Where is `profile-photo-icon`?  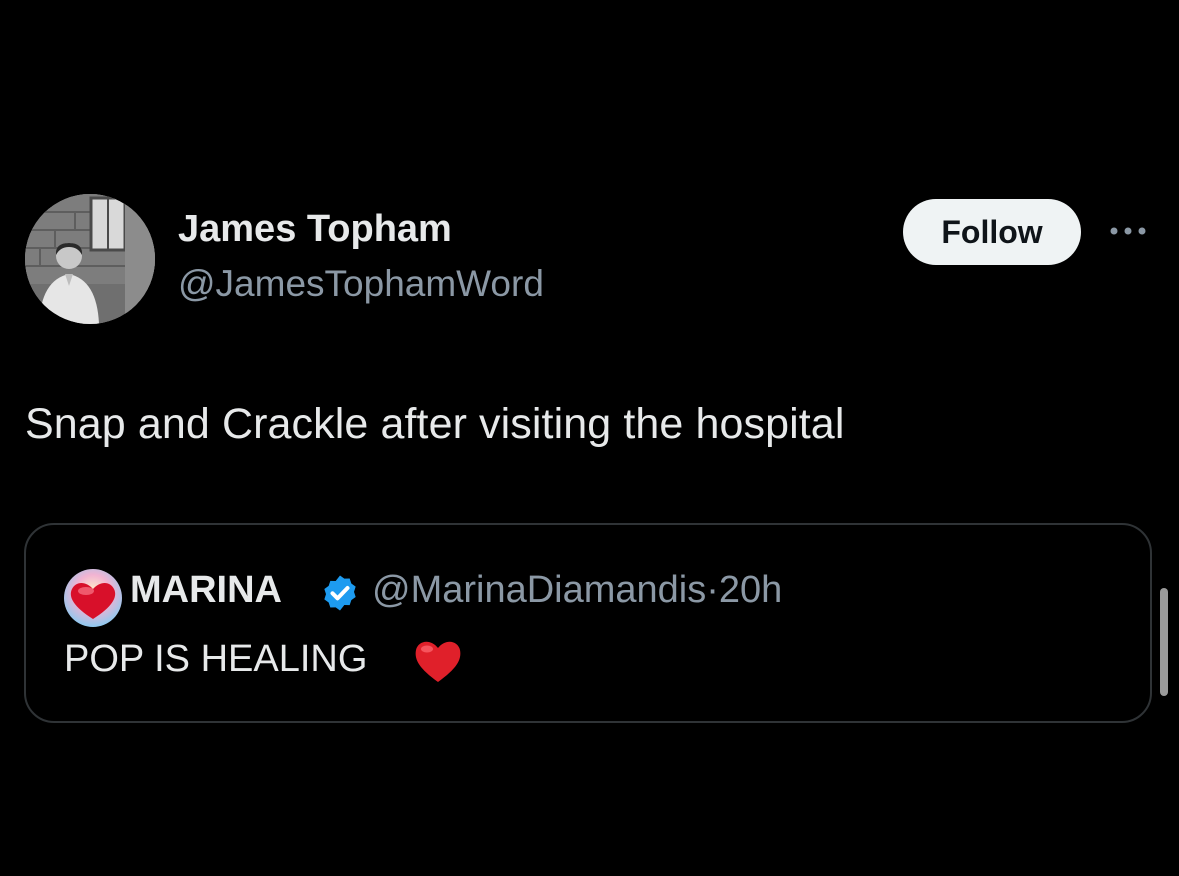
profile-photo-icon is located at coordinates (90, 259).